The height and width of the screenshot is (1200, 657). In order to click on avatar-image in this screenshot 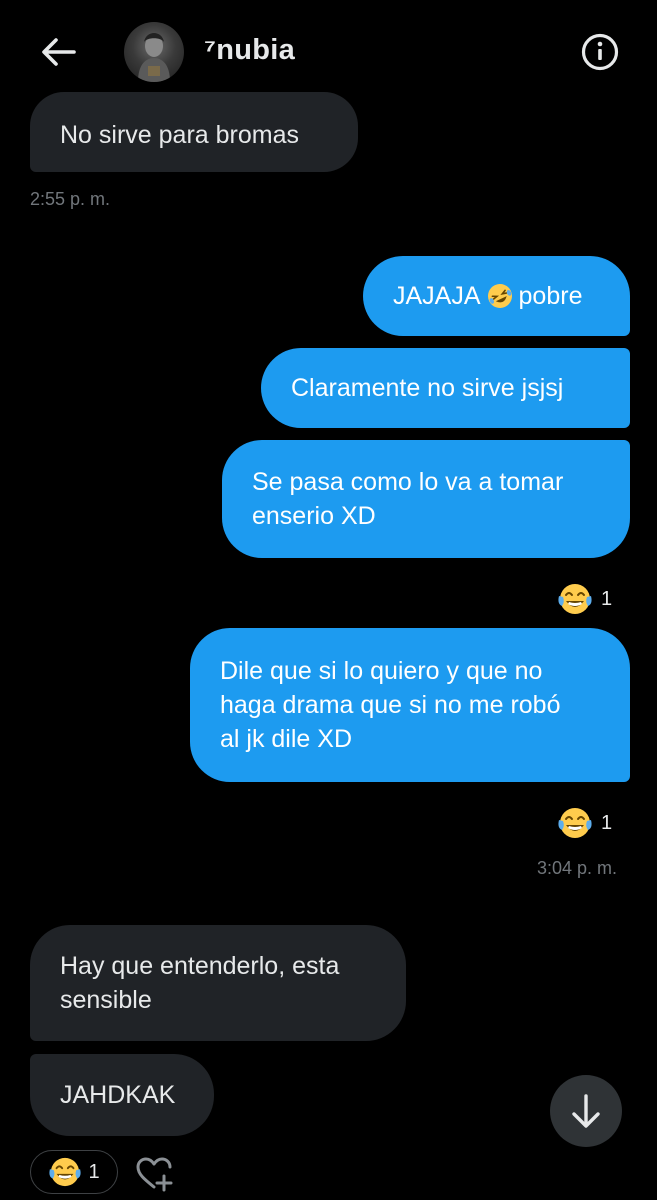, I will do `click(154, 57)`.